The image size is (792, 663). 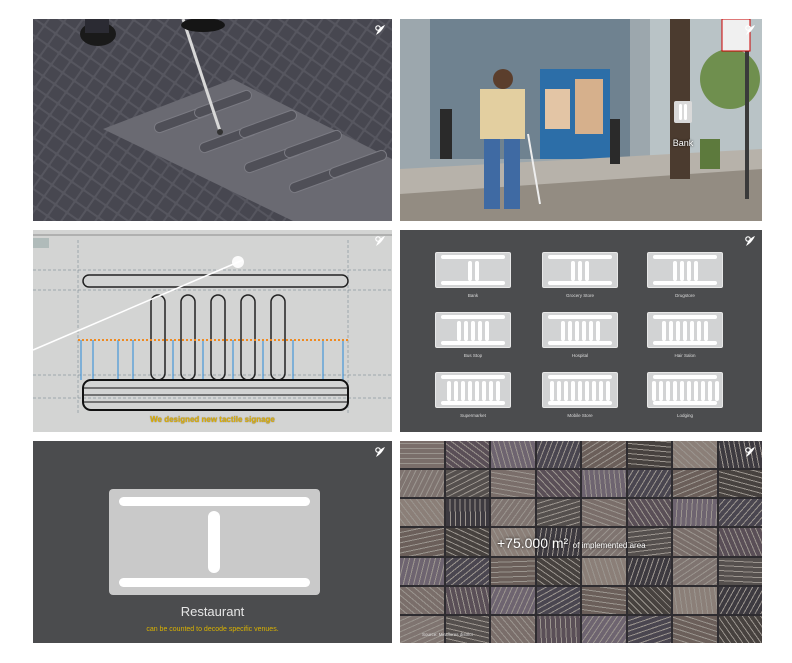 I want to click on venue-card: Lodging, so click(x=685, y=395).